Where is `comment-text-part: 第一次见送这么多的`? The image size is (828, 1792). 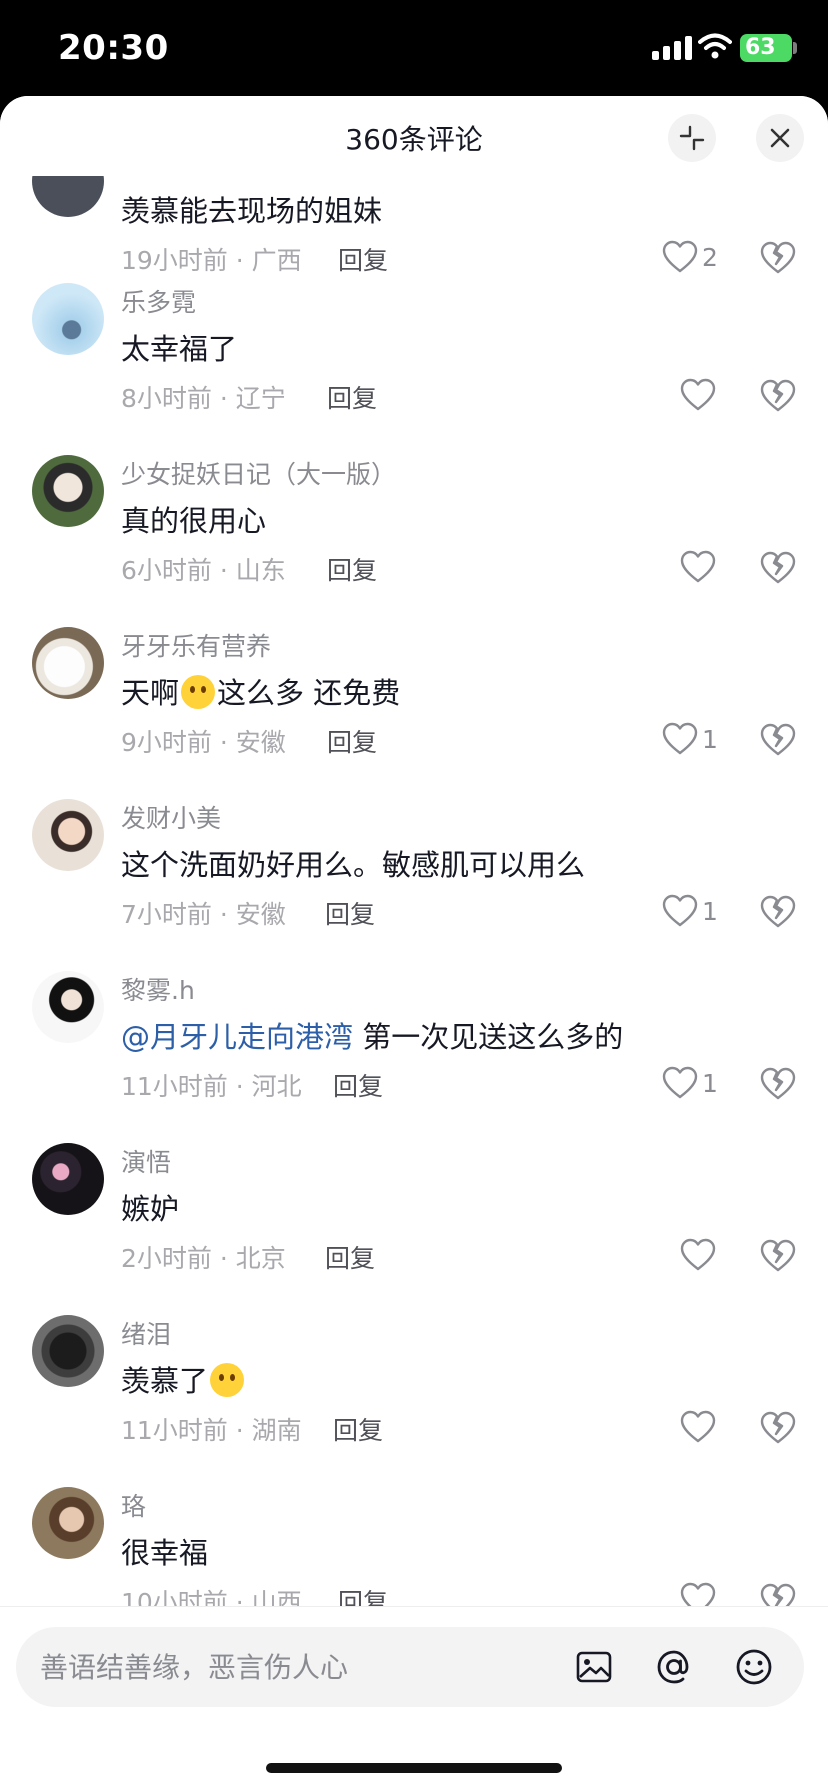 comment-text-part: 第一次见送这么多的 is located at coordinates (488, 1037).